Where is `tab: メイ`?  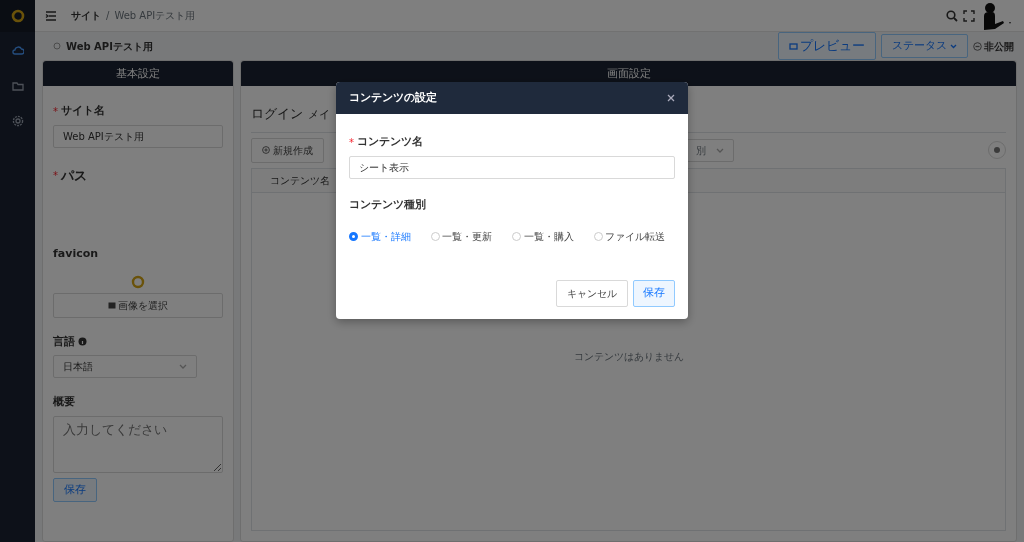 tab: メイ is located at coordinates (319, 115).